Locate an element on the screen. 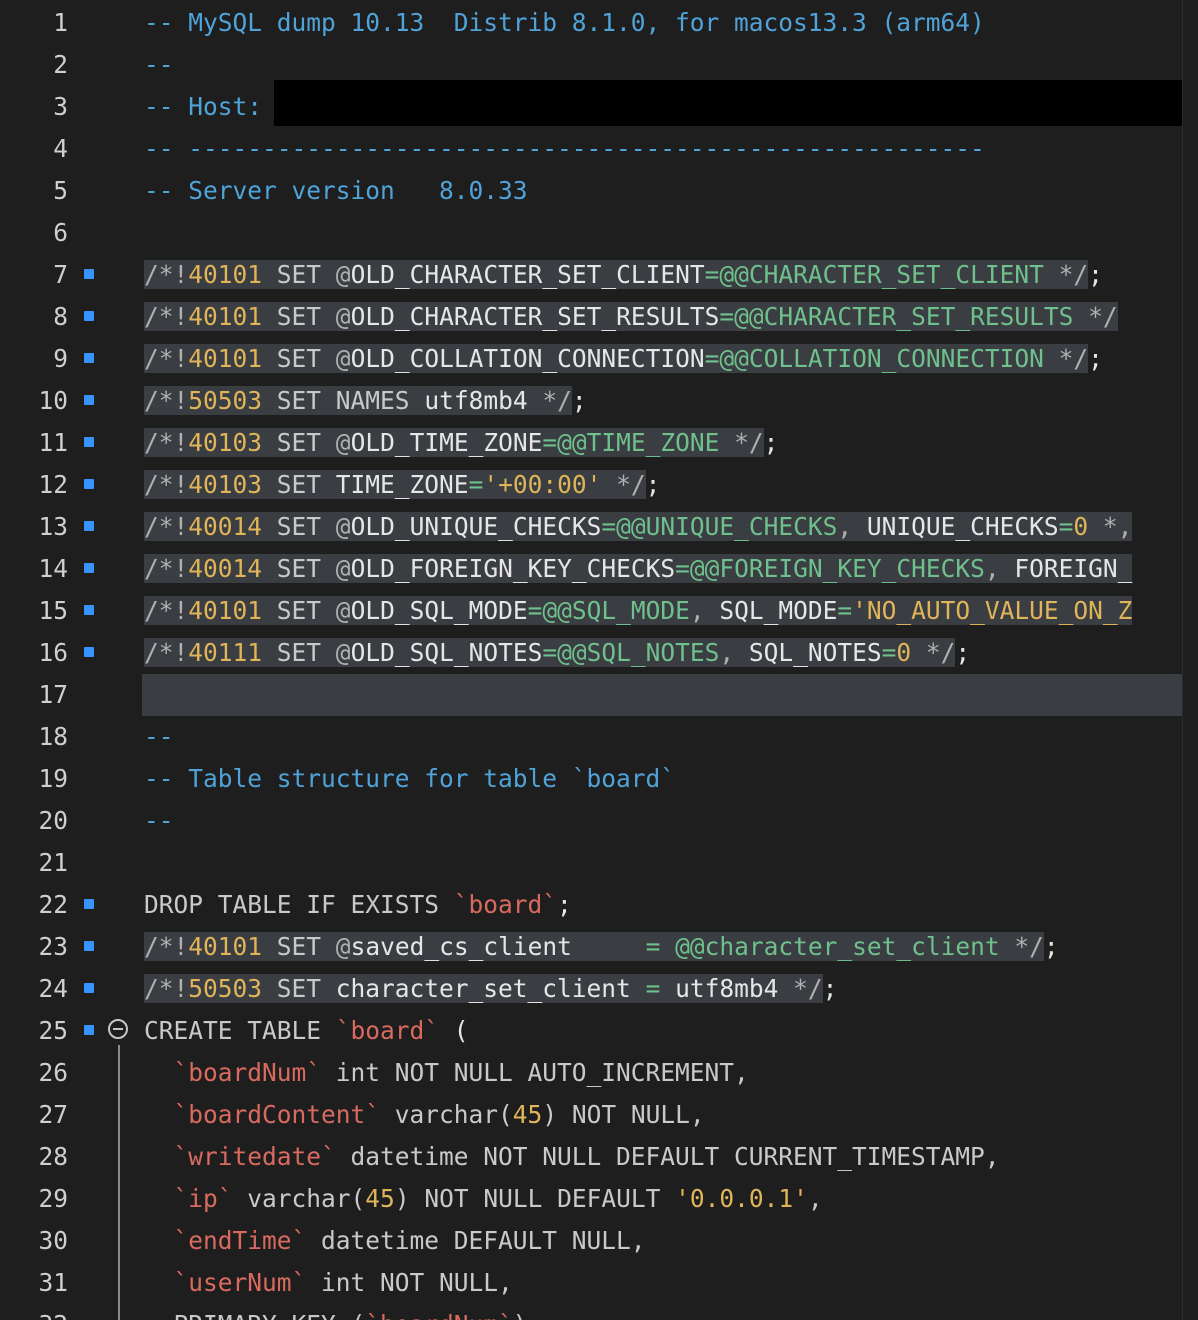 This screenshot has height=1320, width=1198. code-token: character_set_client is located at coordinates (490, 988).